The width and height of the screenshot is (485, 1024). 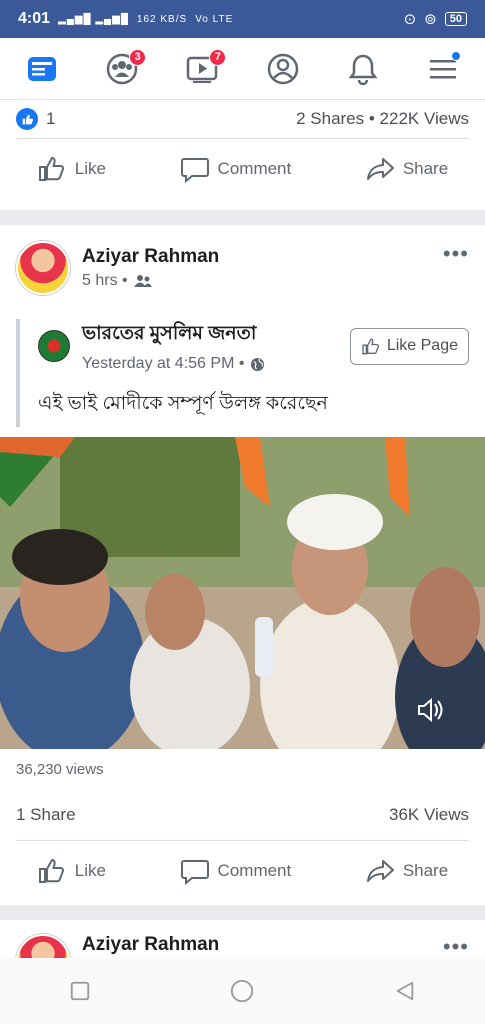 I want to click on tab-notifications, so click(x=363, y=69).